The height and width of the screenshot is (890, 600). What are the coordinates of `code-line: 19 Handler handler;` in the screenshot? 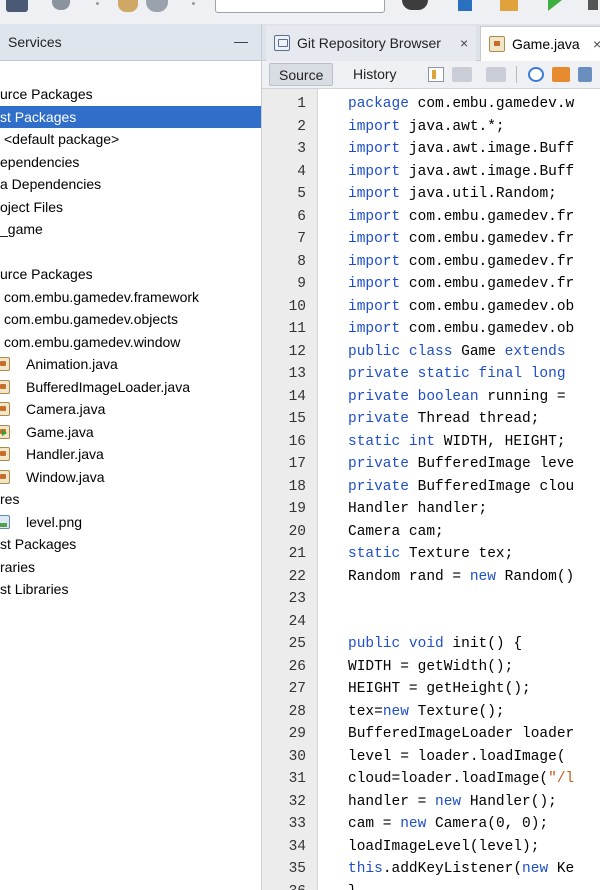 It's located at (431, 509).